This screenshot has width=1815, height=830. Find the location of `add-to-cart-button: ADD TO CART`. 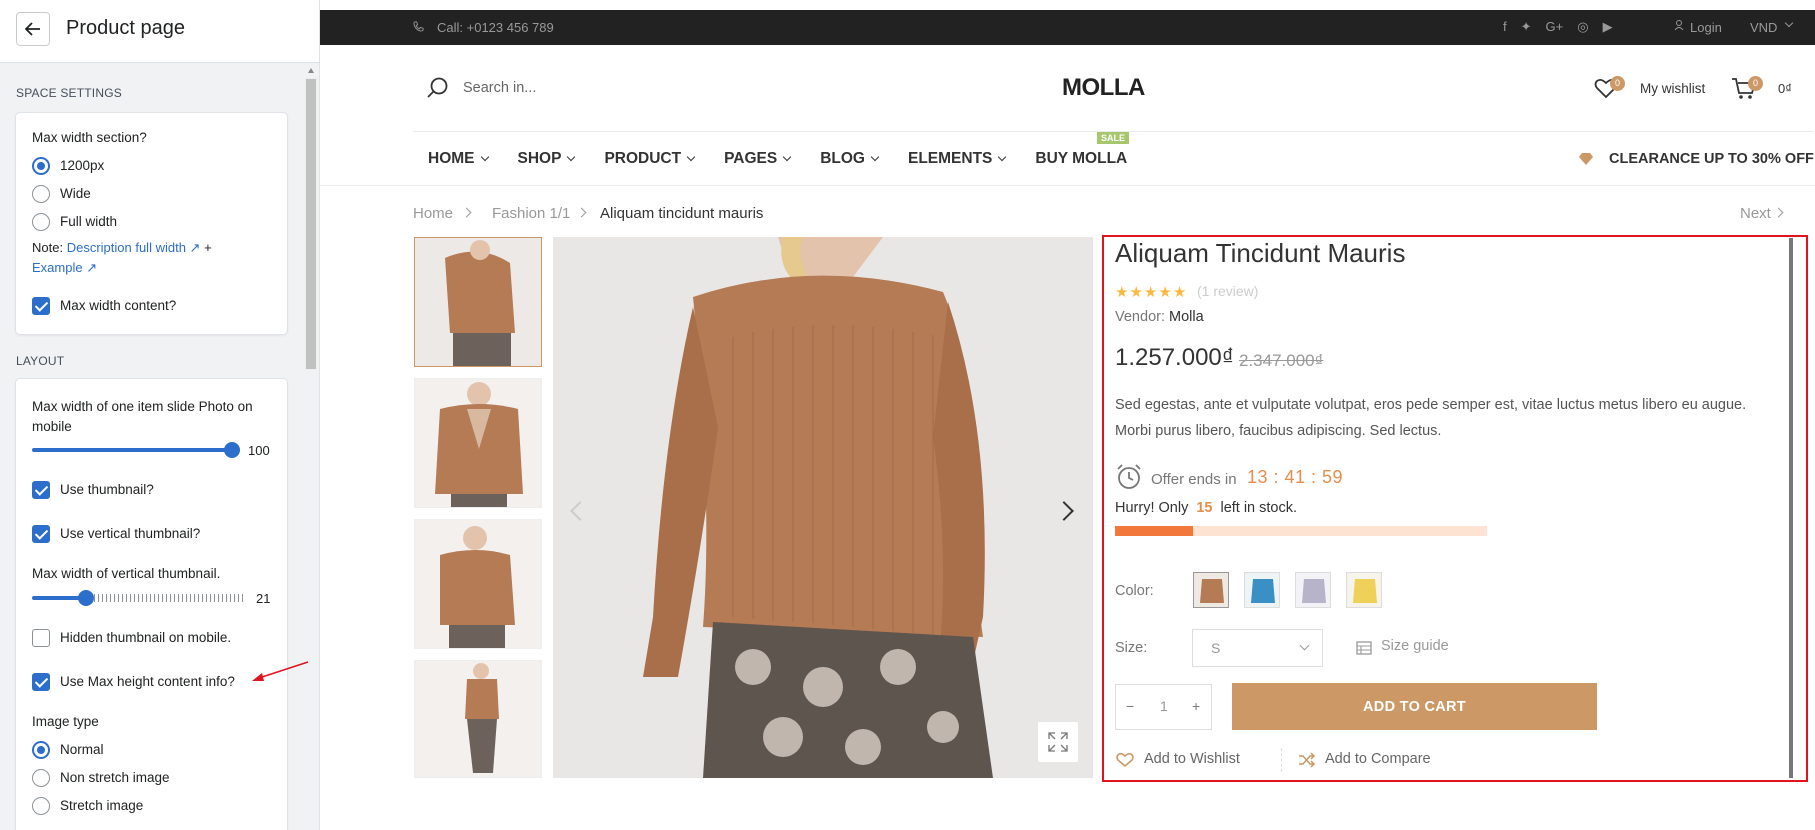

add-to-cart-button: ADD TO CART is located at coordinates (1414, 706).